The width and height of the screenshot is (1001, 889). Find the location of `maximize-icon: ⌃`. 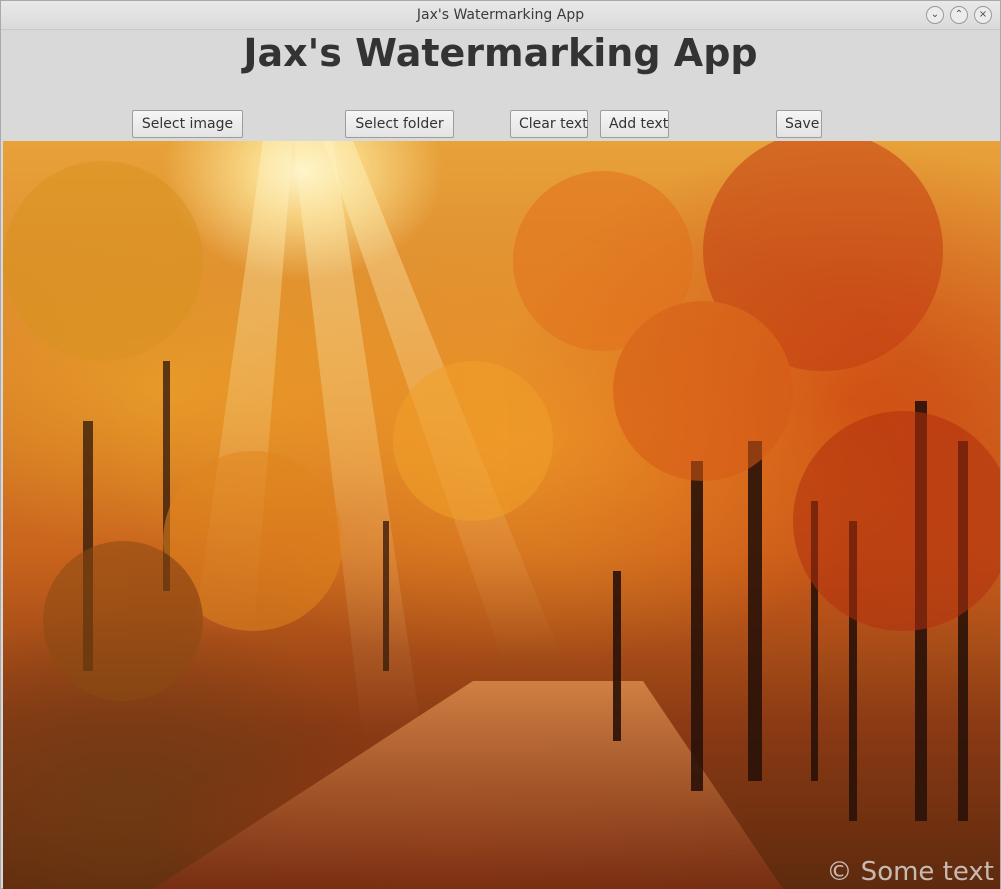

maximize-icon: ⌃ is located at coordinates (959, 15).